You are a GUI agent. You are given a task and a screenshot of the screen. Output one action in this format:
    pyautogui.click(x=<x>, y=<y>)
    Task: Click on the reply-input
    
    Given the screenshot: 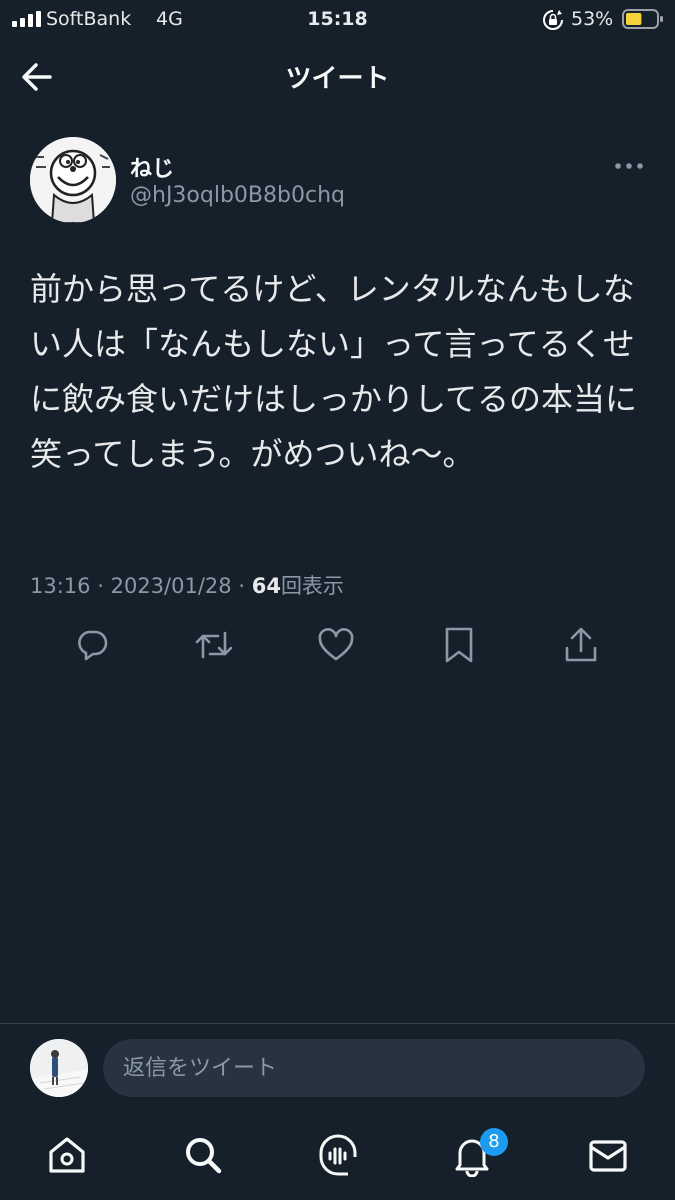 What is the action you would take?
    pyautogui.click(x=374, y=1068)
    